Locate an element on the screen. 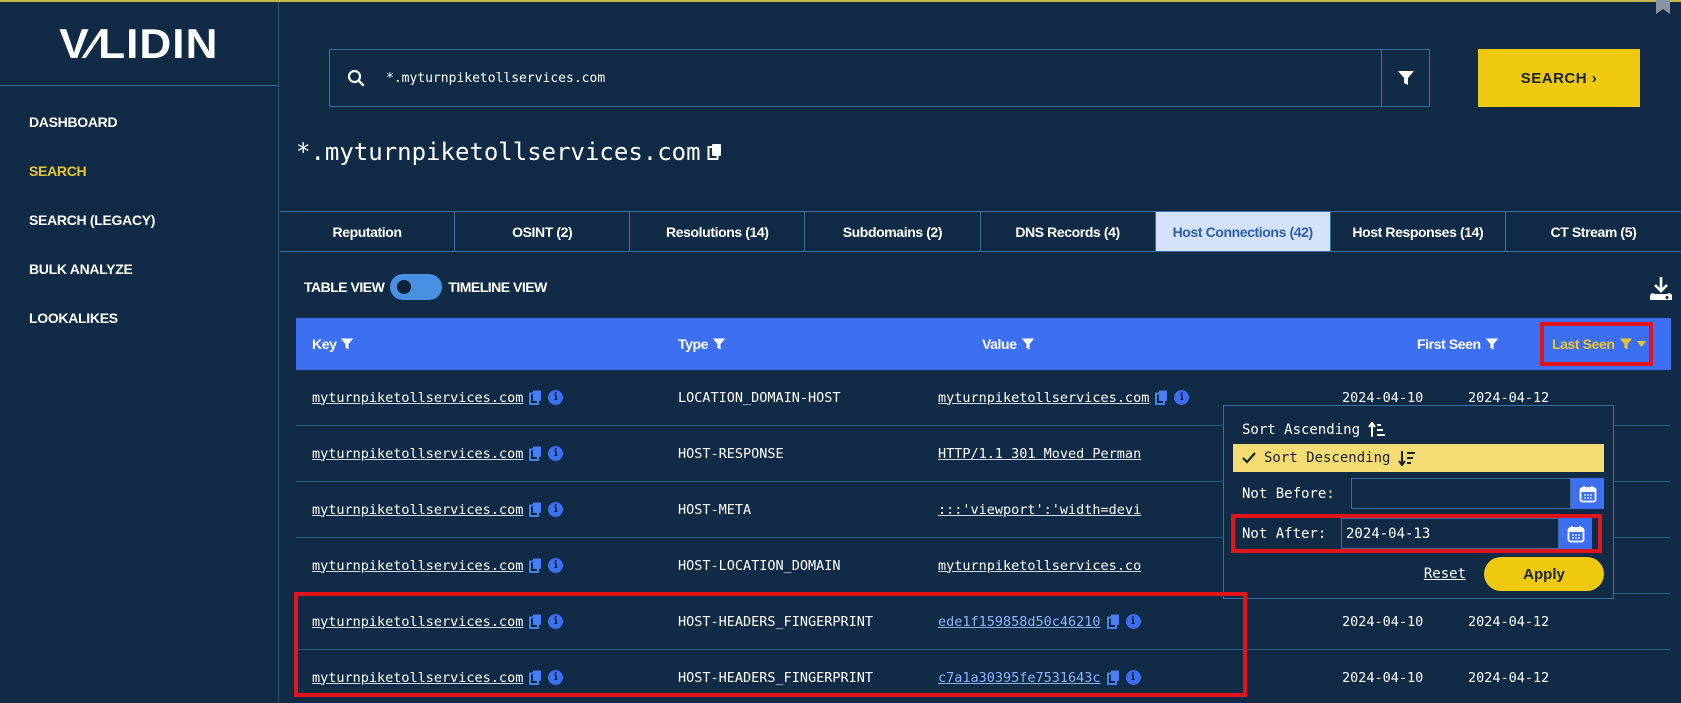 This screenshot has height=703, width=1681. column-header-type: Type is located at coordinates (702, 344).